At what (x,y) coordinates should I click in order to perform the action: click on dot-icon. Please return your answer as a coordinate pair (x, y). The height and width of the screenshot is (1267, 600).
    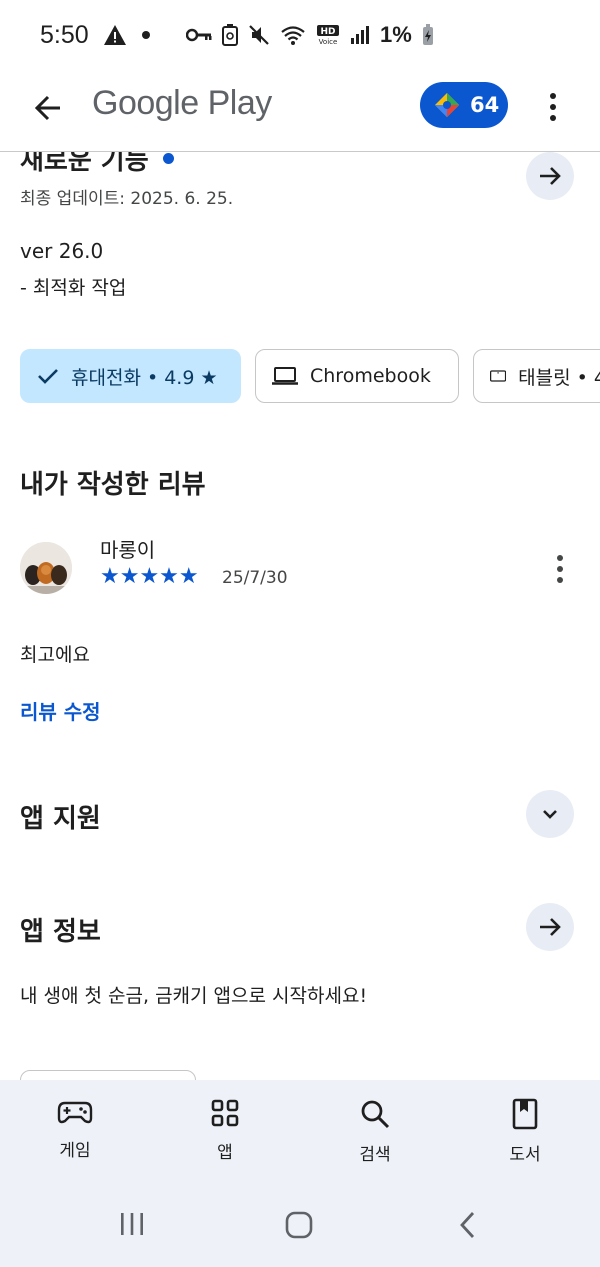
    Looking at the image, I should click on (146, 35).